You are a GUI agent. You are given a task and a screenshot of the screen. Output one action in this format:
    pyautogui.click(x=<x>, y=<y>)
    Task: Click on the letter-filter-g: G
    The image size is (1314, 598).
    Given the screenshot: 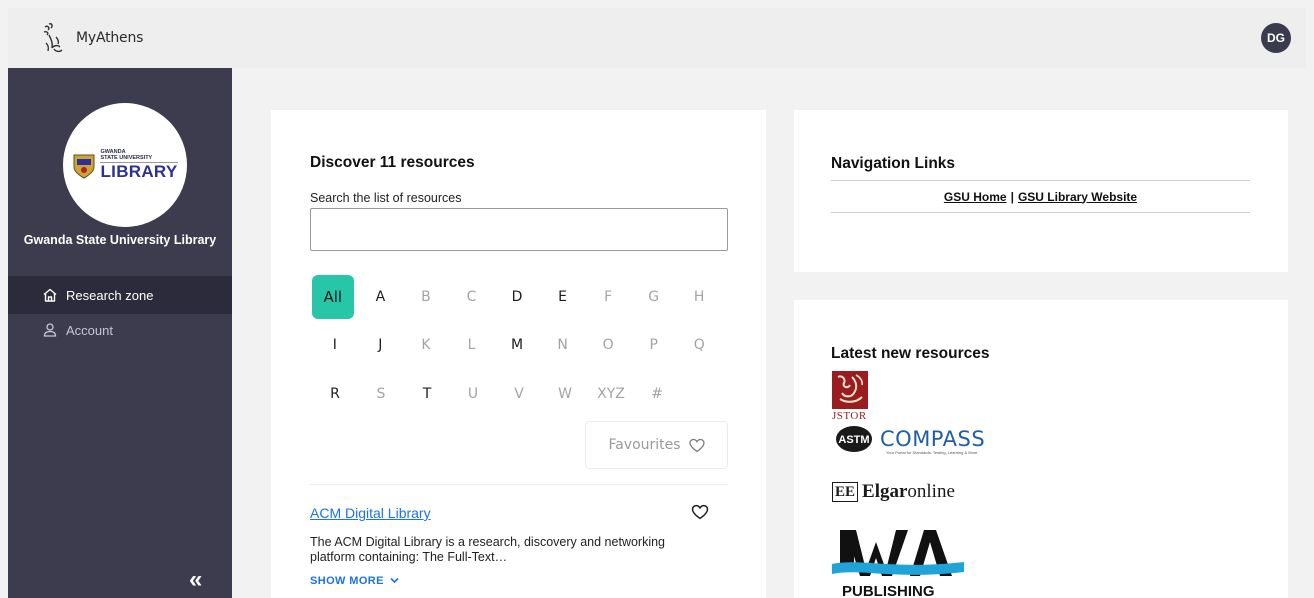 What is the action you would take?
    pyautogui.click(x=654, y=297)
    